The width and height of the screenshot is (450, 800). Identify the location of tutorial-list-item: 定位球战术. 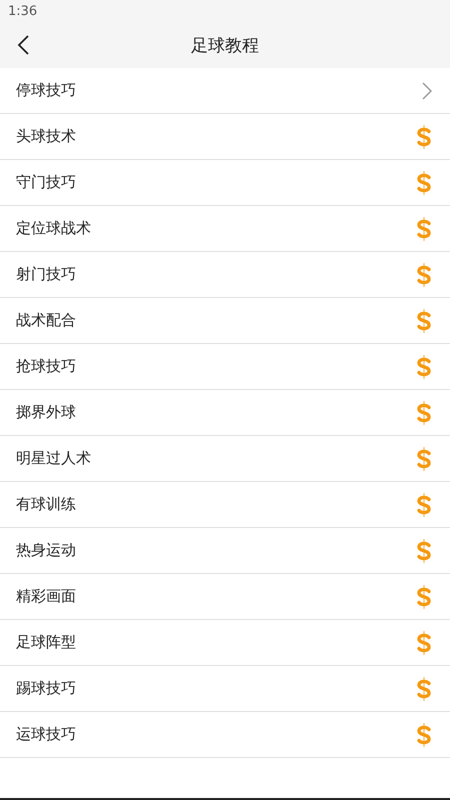
(225, 229).